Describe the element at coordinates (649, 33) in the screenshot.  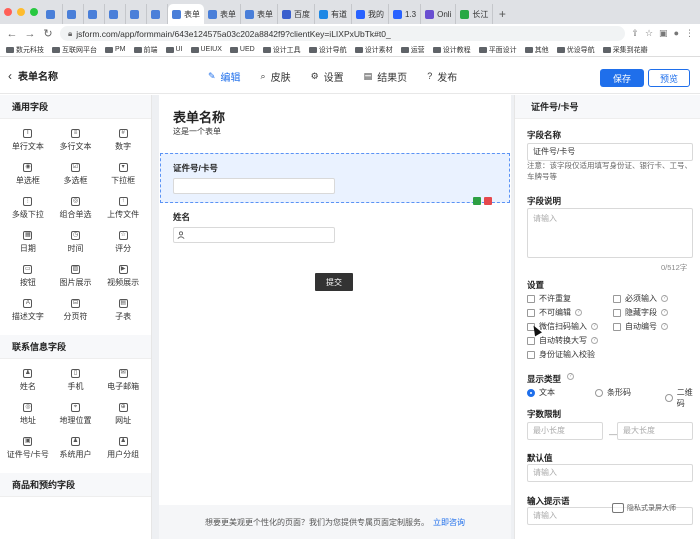
I see `star-icon: ☆` at that location.